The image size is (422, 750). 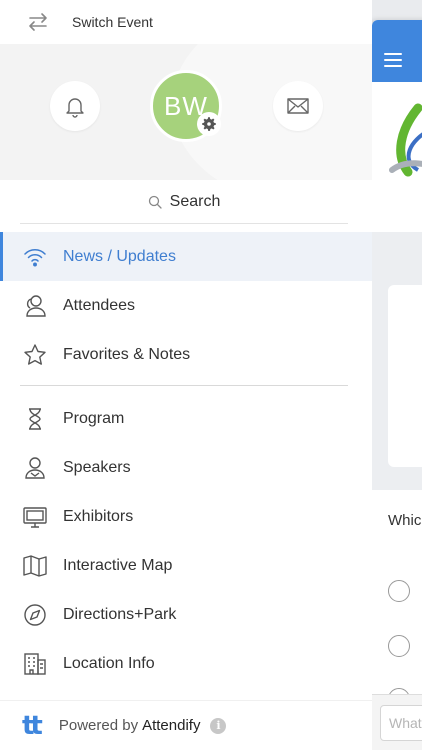 I want to click on event-banner, so click(x=397, y=157).